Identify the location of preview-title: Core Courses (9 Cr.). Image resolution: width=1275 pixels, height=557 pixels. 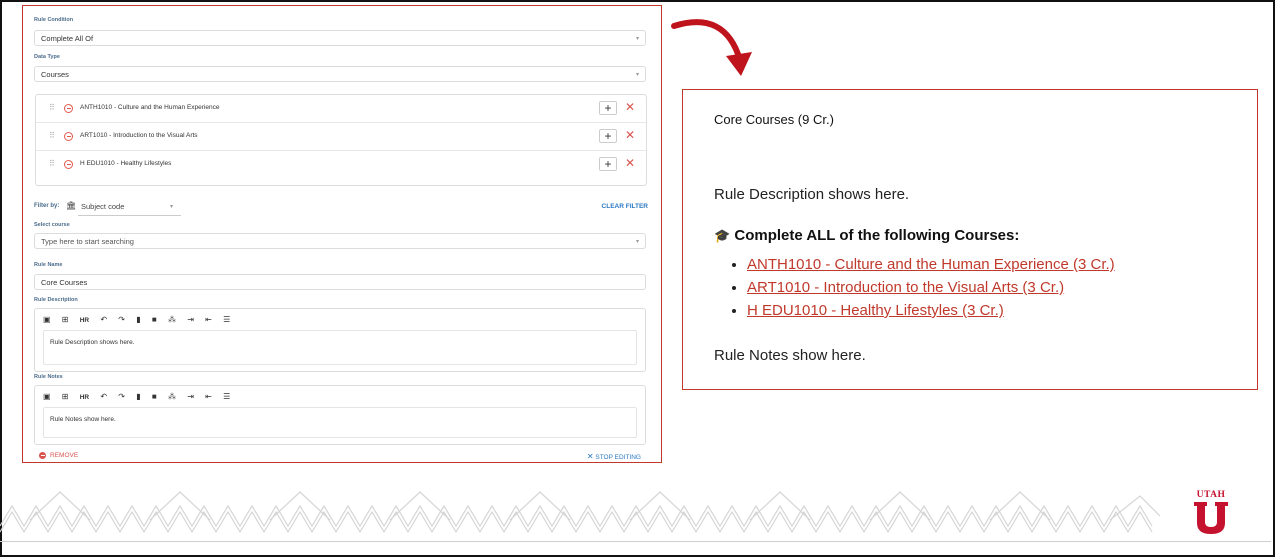
(774, 119).